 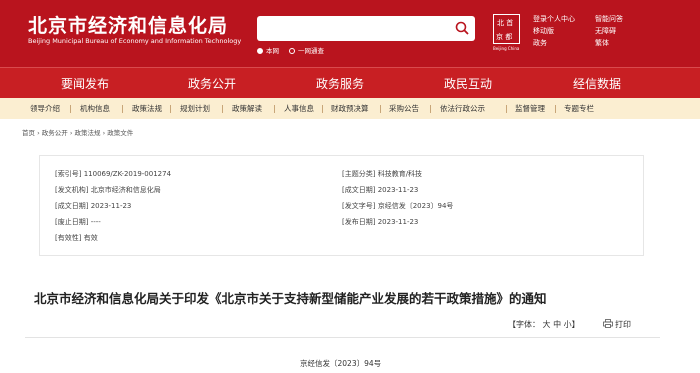 What do you see at coordinates (547, 324) in the screenshot?
I see `font-size-large-button: 大` at bounding box center [547, 324].